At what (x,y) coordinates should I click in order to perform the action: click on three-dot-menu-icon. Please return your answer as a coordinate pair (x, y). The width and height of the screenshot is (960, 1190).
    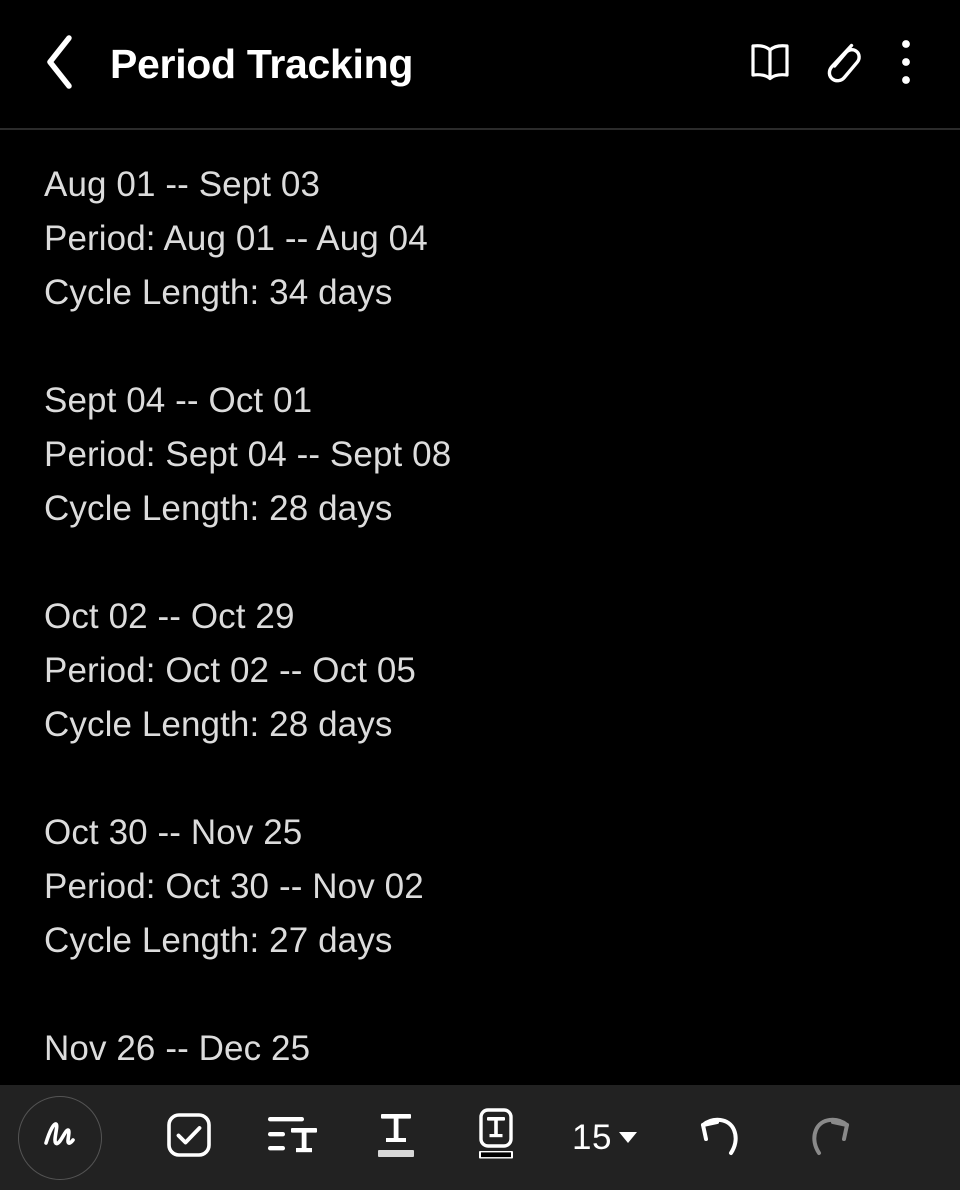
    Looking at the image, I should click on (906, 64).